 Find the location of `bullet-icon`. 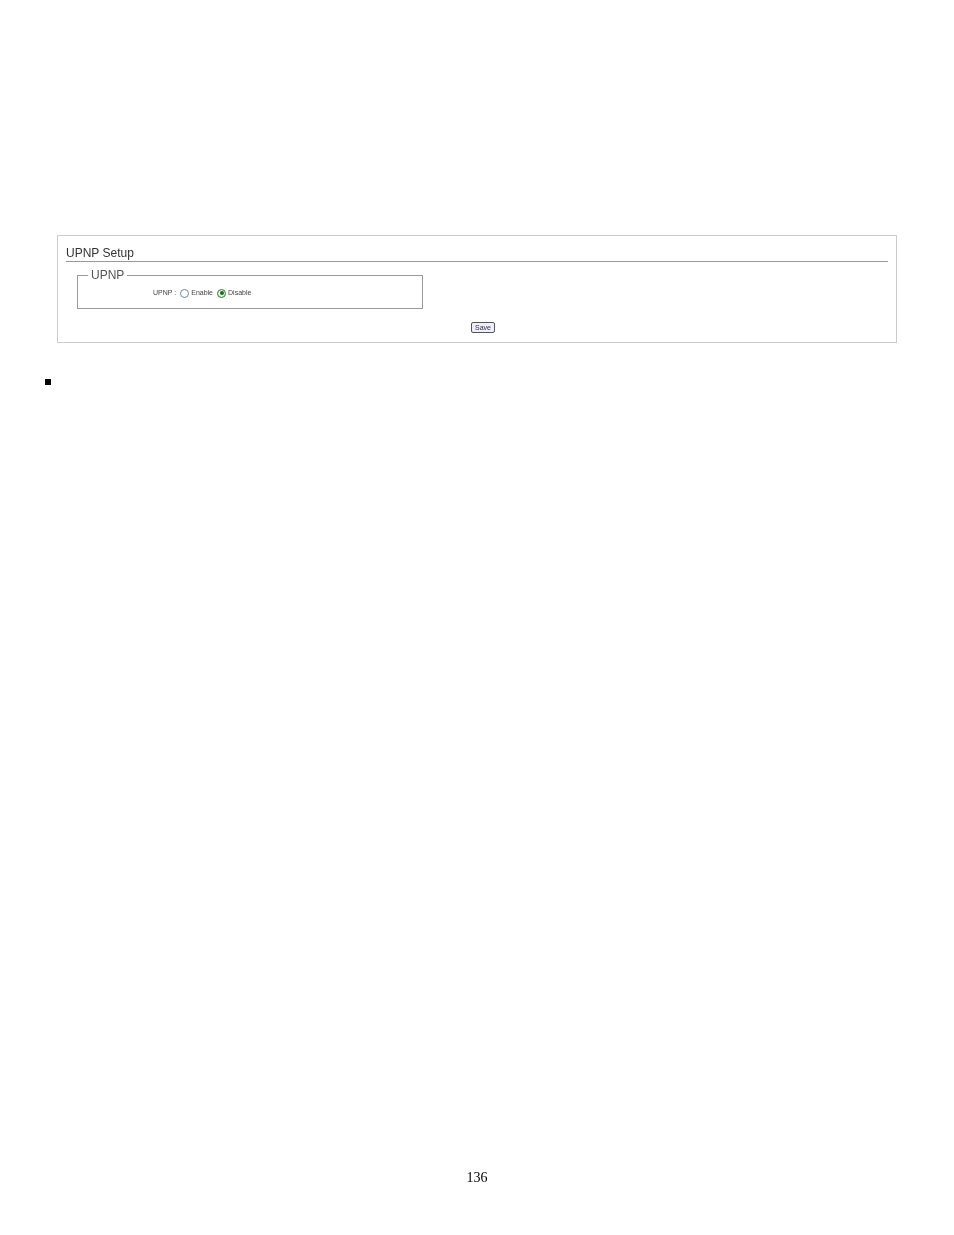

bullet-icon is located at coordinates (48, 382).